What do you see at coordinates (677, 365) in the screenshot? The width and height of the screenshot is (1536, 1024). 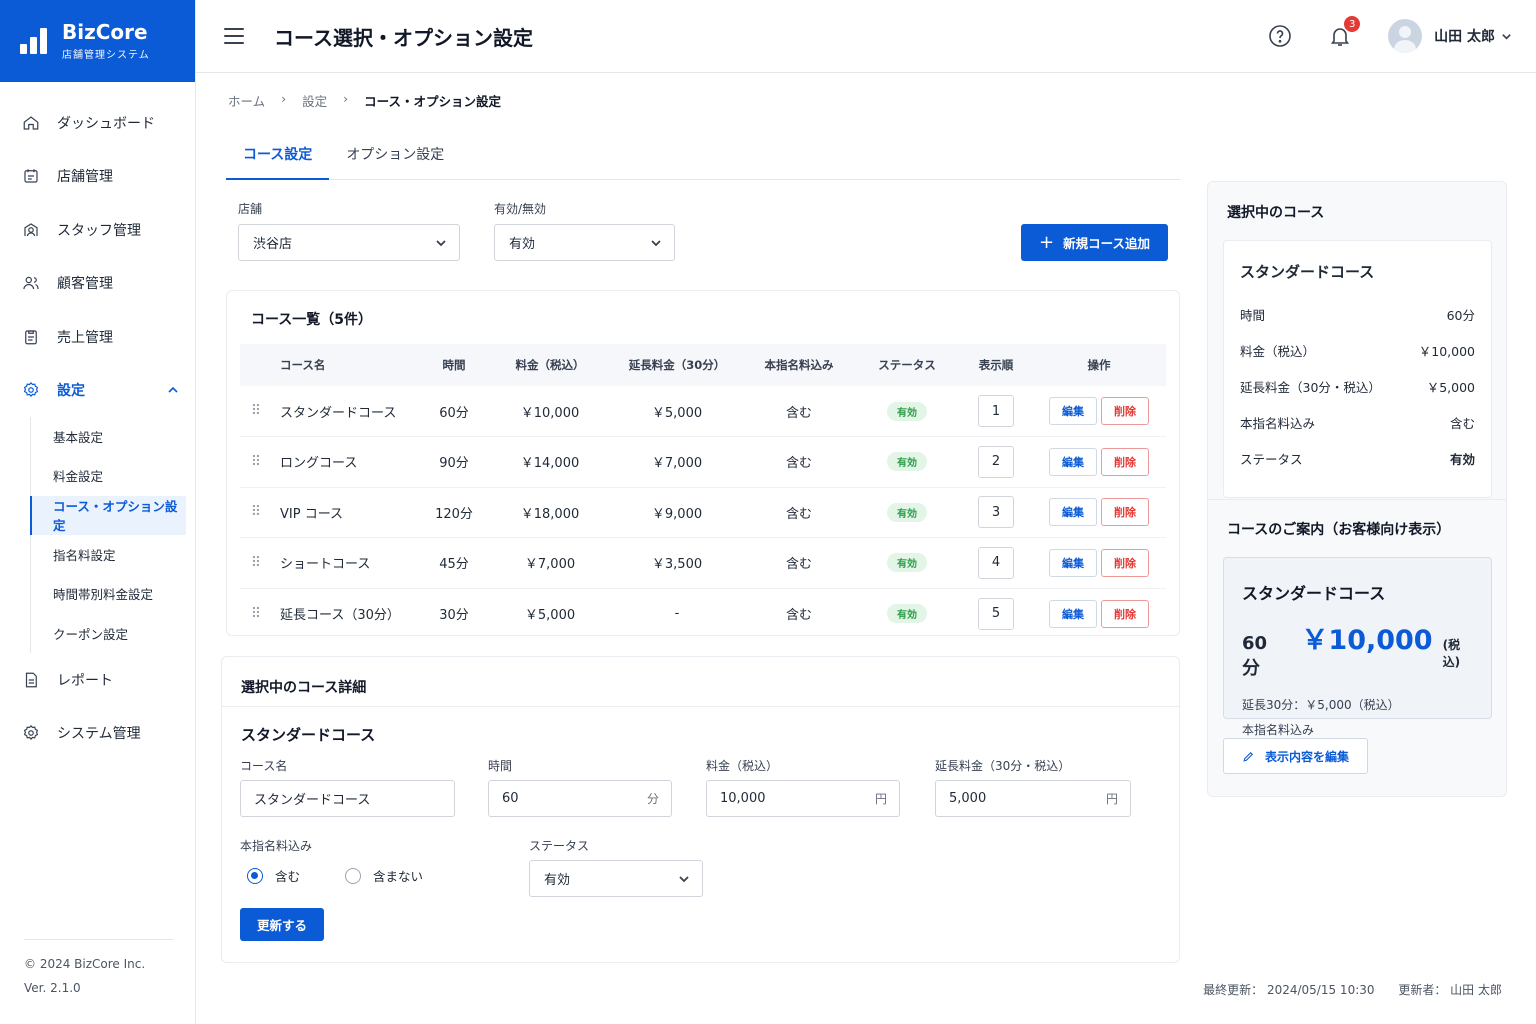 I see `column-header: 延長料金（30分）` at bounding box center [677, 365].